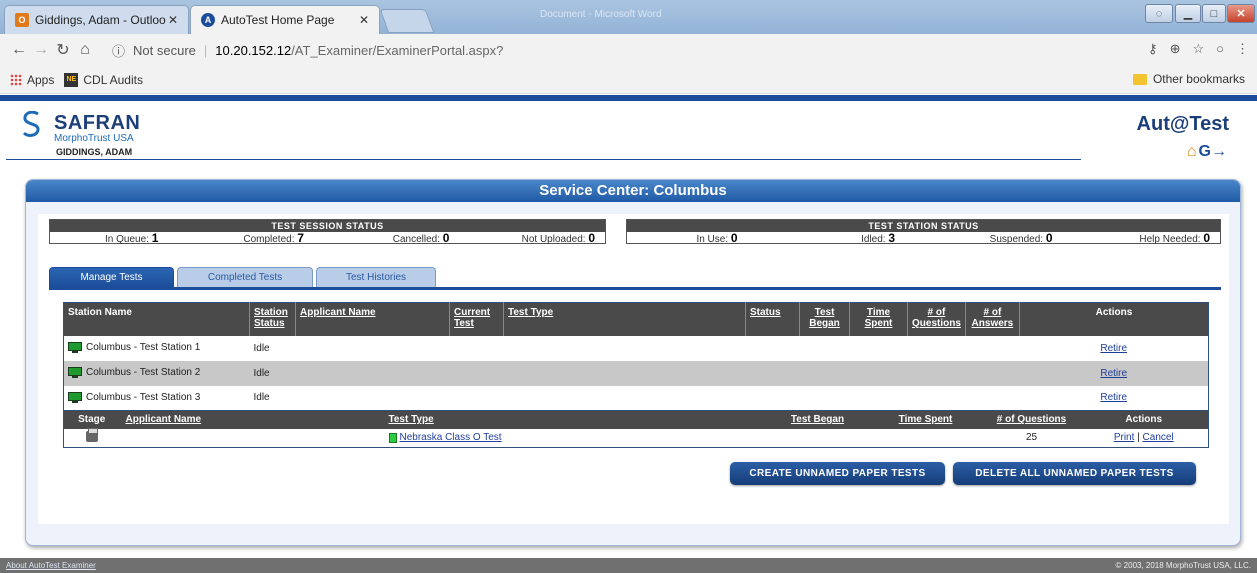 This screenshot has height=573, width=1257. What do you see at coordinates (245, 277) in the screenshot?
I see `tab-completed-tests: Completed Tests` at bounding box center [245, 277].